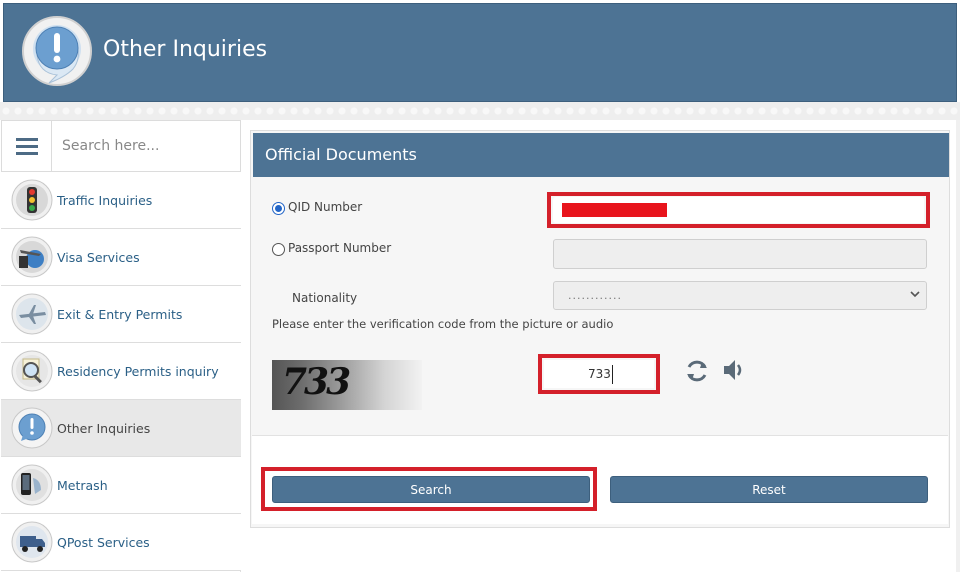 The image size is (960, 572). Describe the element at coordinates (138, 371) in the screenshot. I see `sidebar-item-label: Residency Permits inquiry` at that location.